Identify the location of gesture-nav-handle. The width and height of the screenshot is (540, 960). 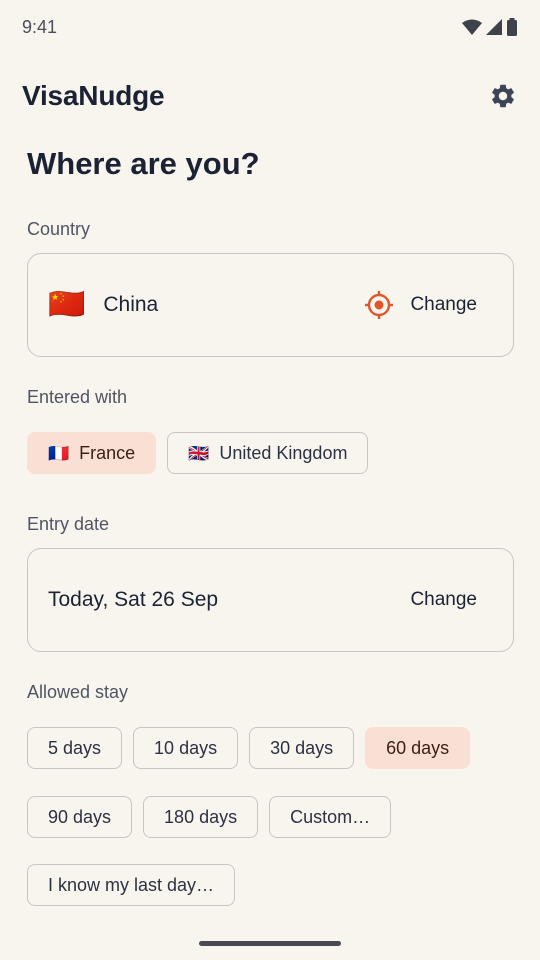
(270, 943).